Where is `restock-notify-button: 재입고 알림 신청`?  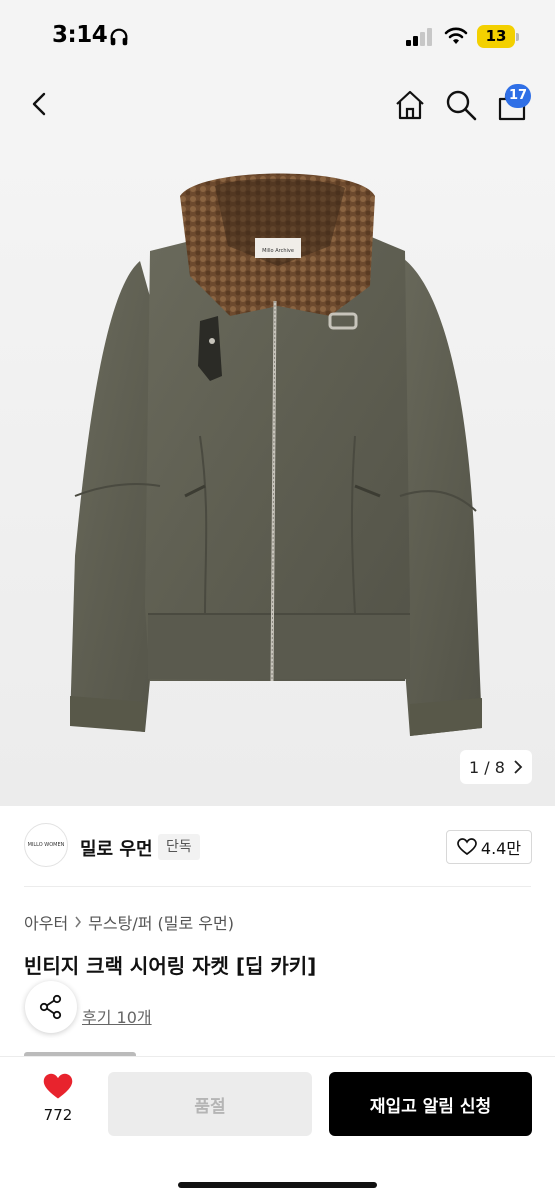 restock-notify-button: 재입고 알림 신청 is located at coordinates (430, 1104).